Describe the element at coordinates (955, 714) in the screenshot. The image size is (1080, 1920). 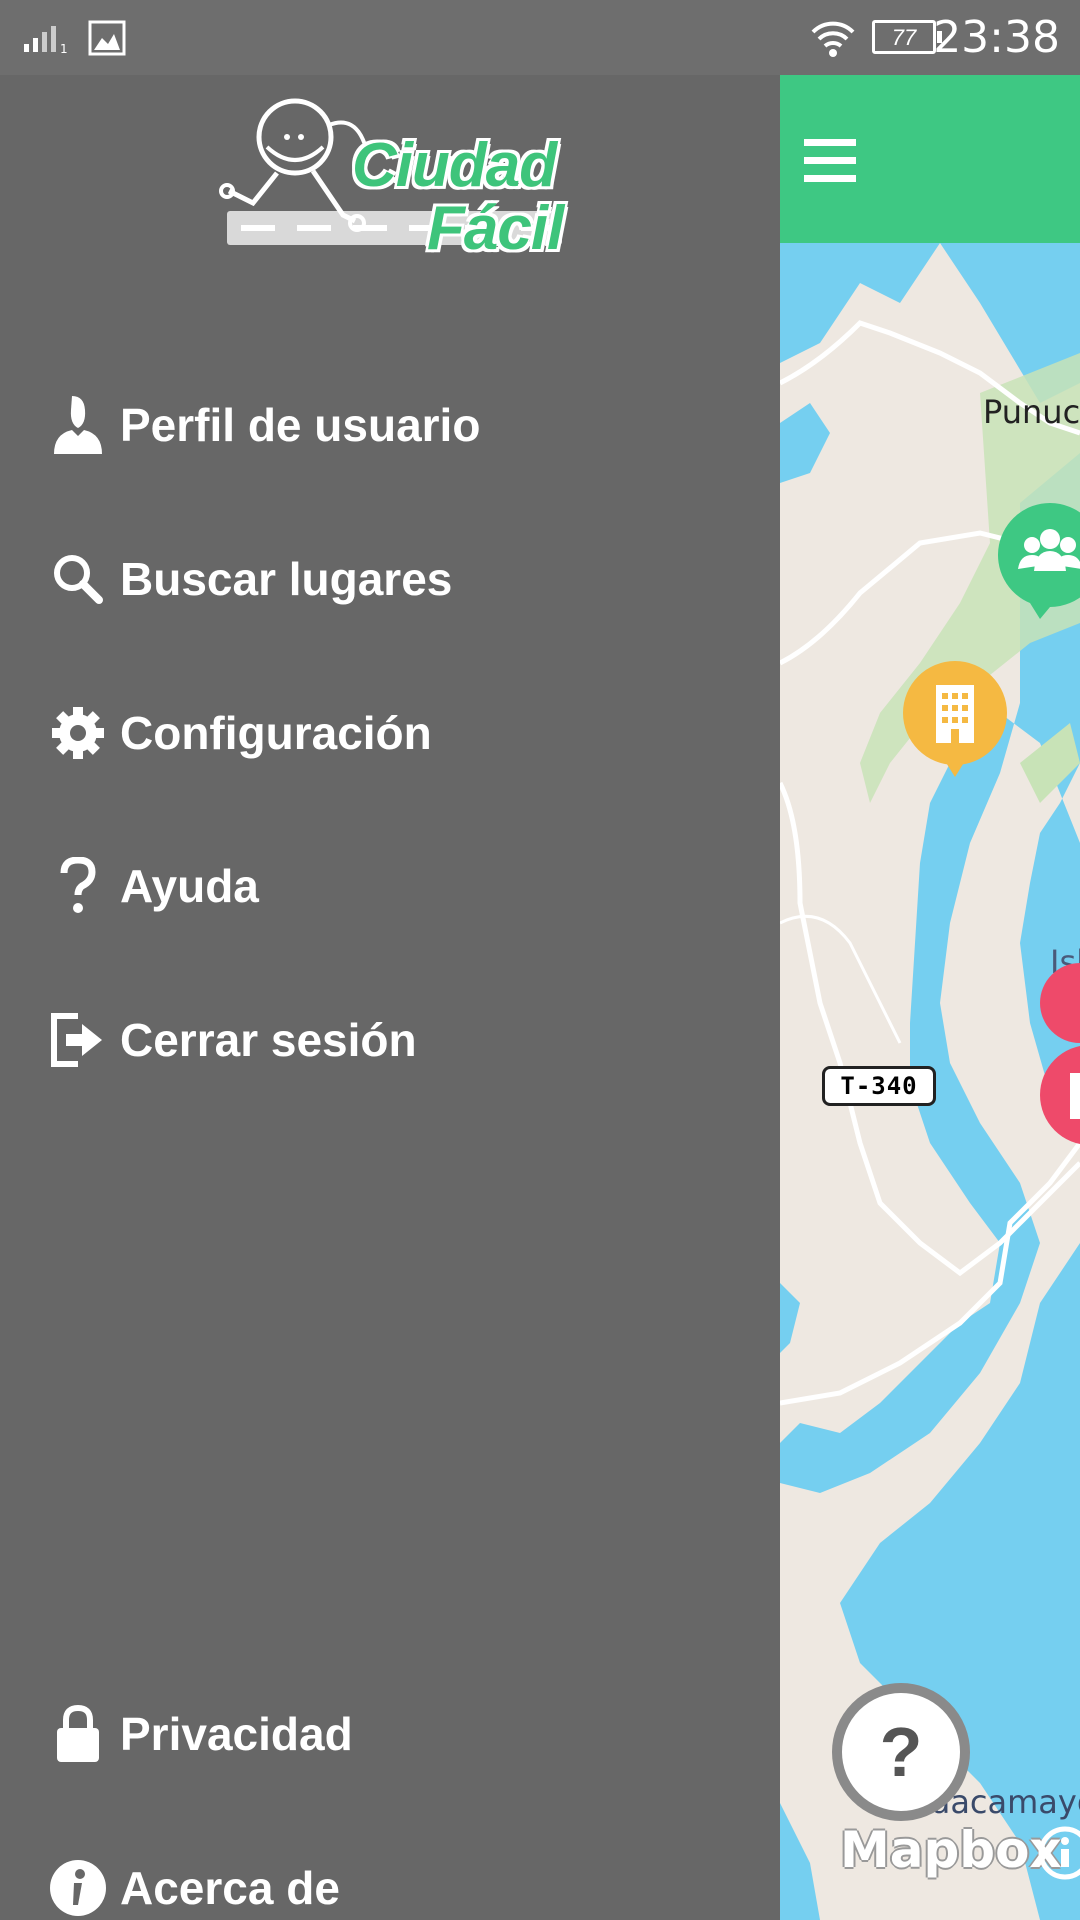
I see `building-icon` at that location.